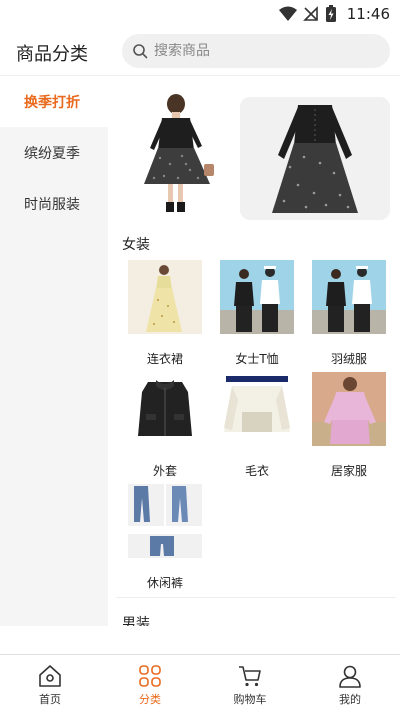 This screenshot has width=400, height=710. Describe the element at coordinates (136, 245) in the screenshot. I see `section-title-women: 女装` at that location.